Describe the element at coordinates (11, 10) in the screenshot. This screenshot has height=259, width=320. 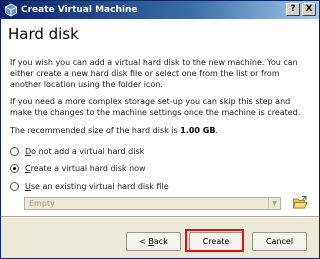
I see `virtualbox-icon` at that location.